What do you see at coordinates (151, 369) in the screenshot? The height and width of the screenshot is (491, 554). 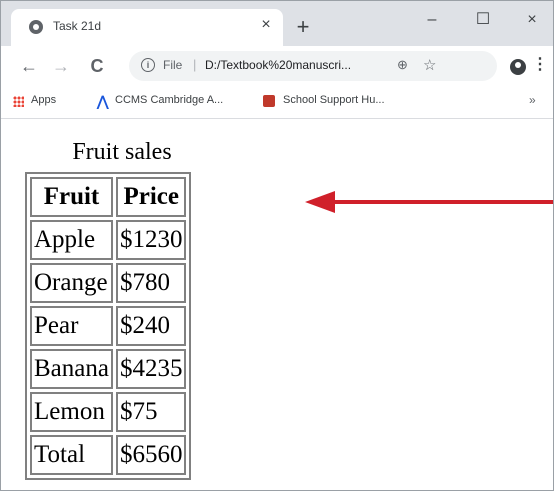 I see `price-cell: $4235` at bounding box center [151, 369].